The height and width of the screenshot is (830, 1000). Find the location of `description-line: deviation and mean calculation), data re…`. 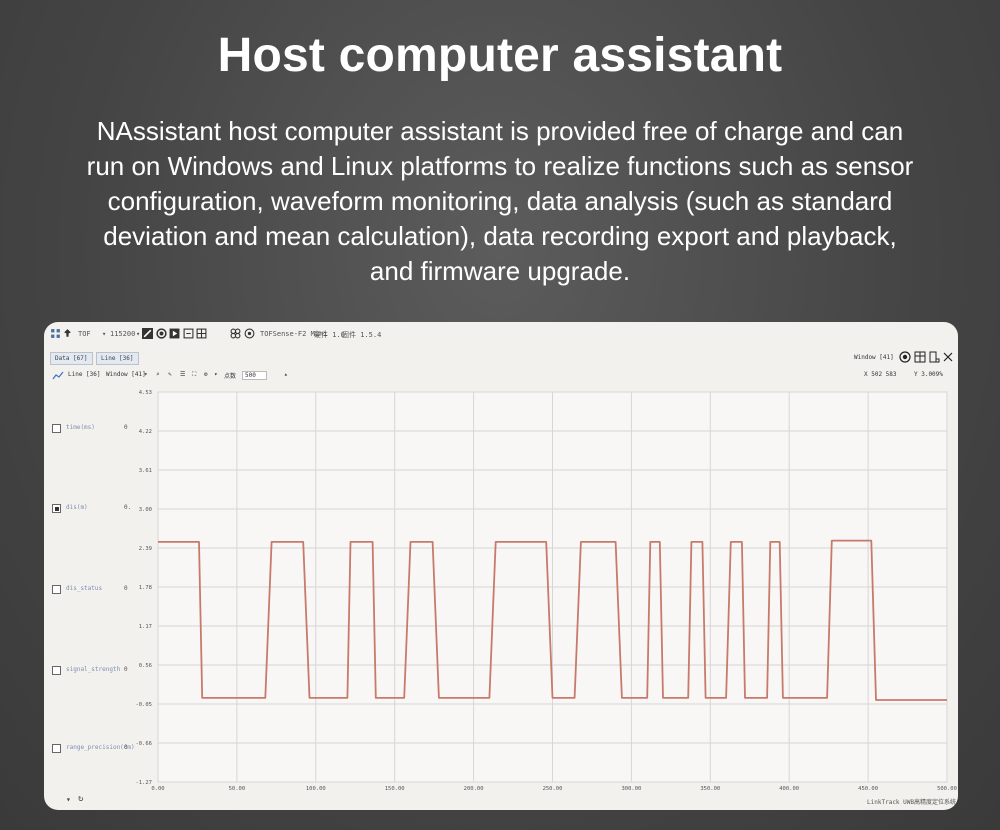

description-line: deviation and mean calculation), data re… is located at coordinates (500, 236).